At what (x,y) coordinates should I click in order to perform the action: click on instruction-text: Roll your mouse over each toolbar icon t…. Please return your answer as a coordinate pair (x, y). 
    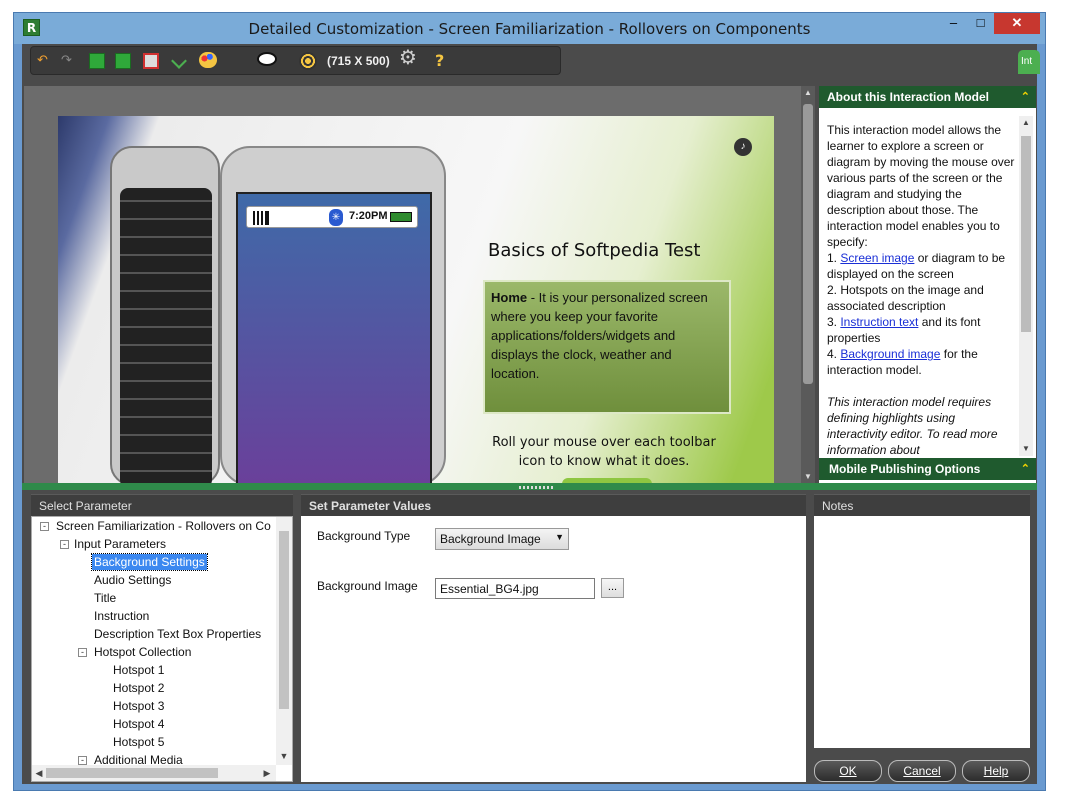
    Looking at the image, I should click on (604, 452).